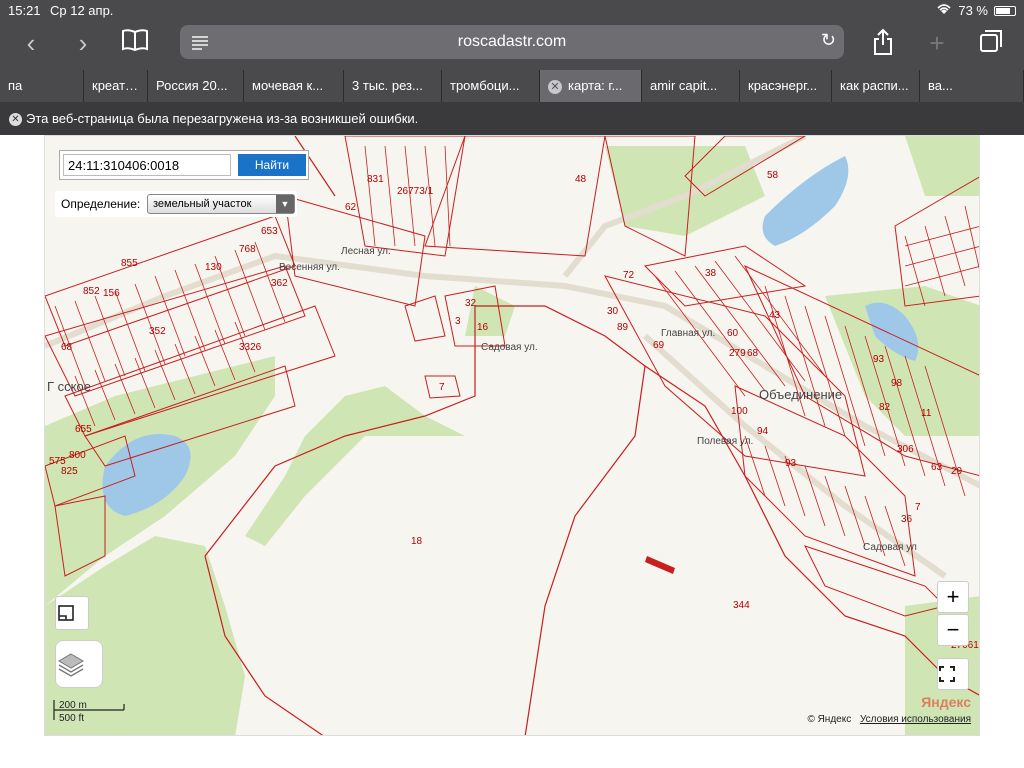 This screenshot has width=1024, height=768. What do you see at coordinates (953, 630) in the screenshot?
I see `zoom-out-button: −` at bounding box center [953, 630].